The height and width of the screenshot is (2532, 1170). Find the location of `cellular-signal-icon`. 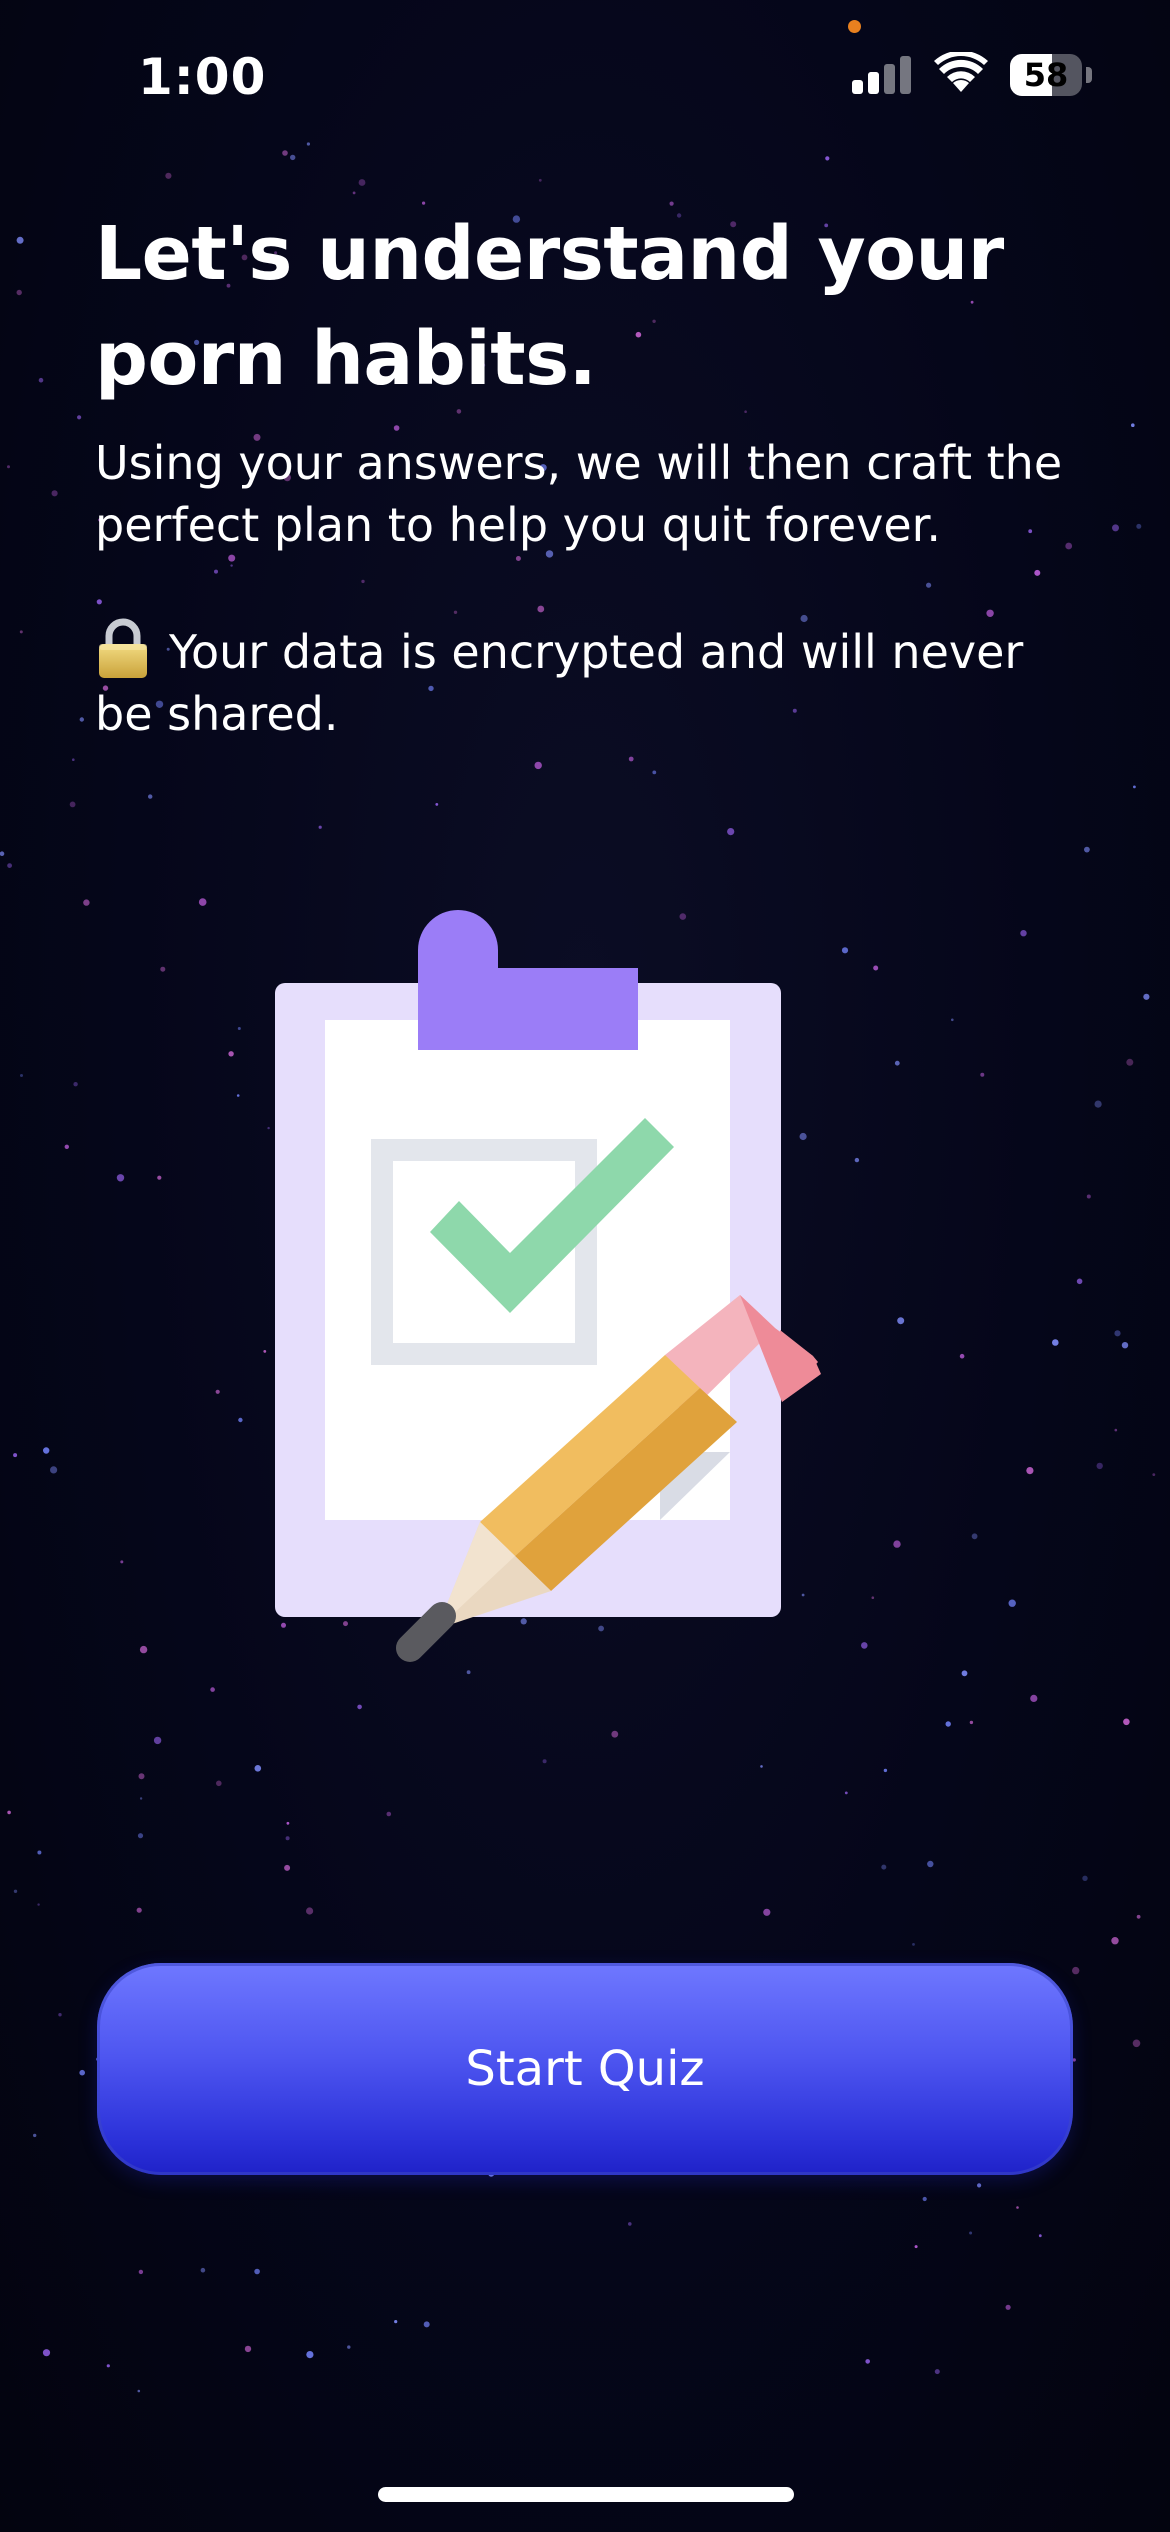

cellular-signal-icon is located at coordinates (881, 75).